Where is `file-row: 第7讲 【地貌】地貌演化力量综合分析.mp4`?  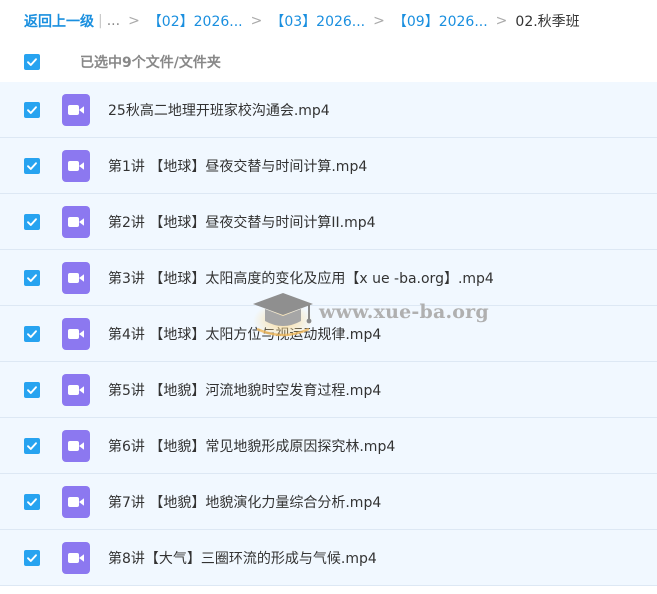 file-row: 第7讲 【地貌】地貌演化力量综合分析.mp4 is located at coordinates (328, 502).